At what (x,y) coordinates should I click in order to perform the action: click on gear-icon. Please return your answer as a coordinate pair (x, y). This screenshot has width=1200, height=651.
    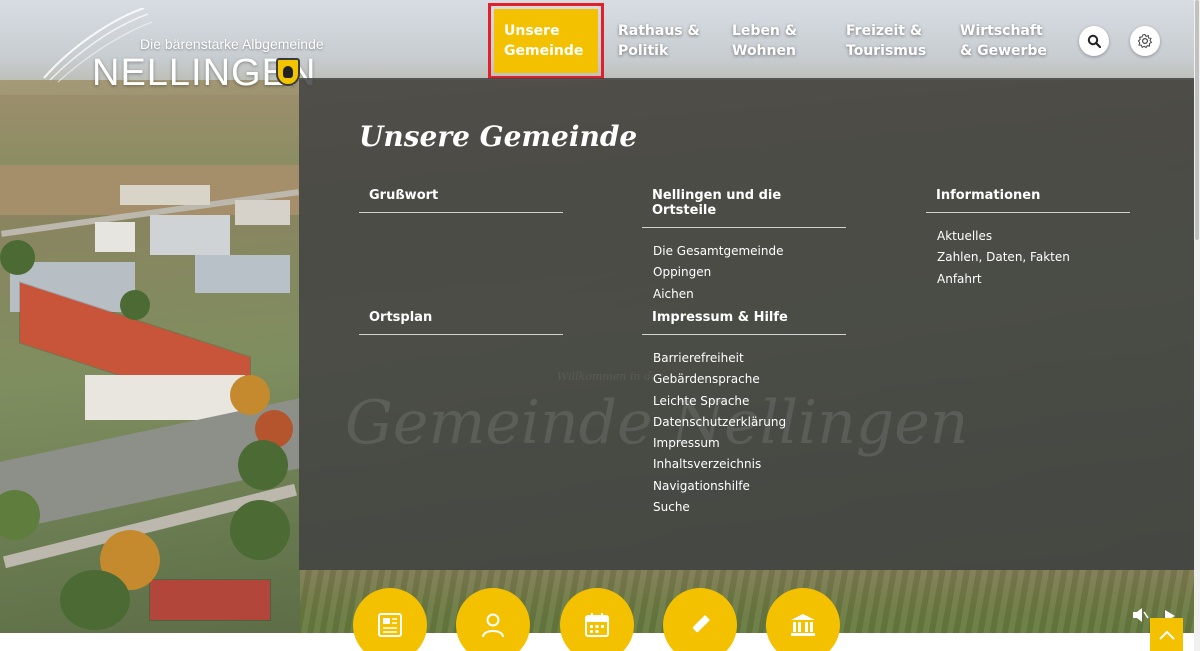
    Looking at the image, I should click on (1145, 41).